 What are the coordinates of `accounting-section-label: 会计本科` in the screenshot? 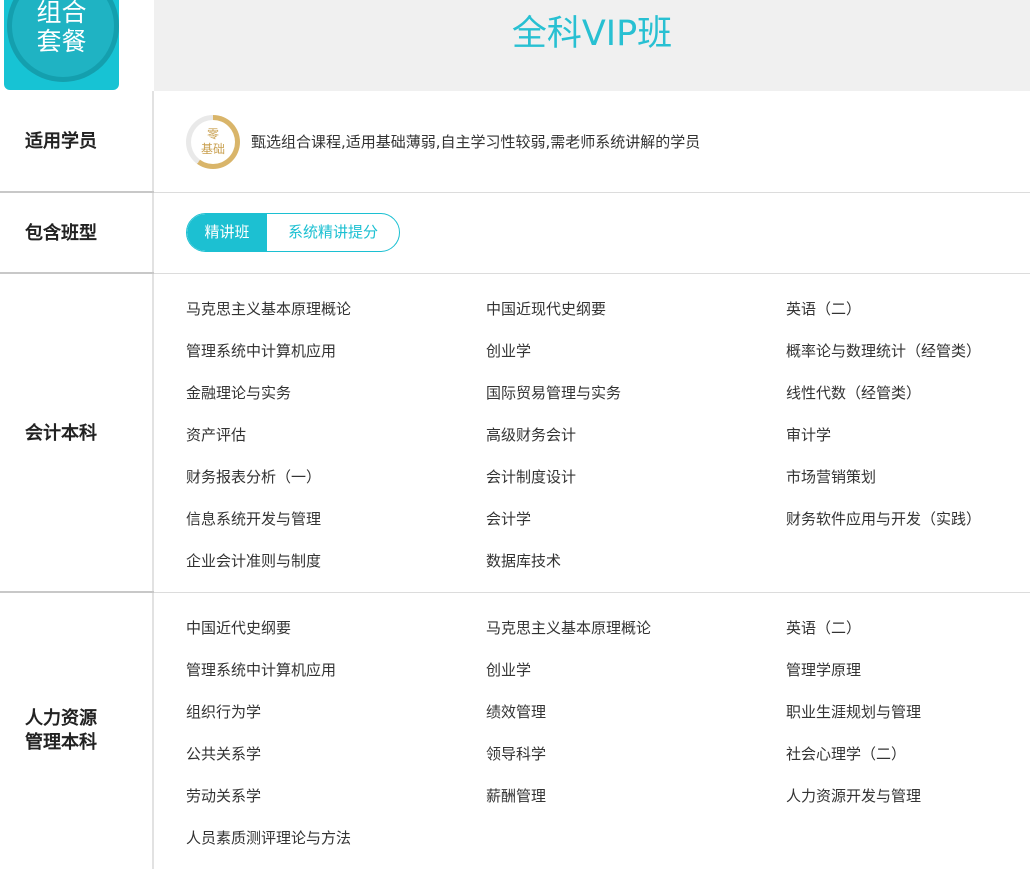 It's located at (77, 433).